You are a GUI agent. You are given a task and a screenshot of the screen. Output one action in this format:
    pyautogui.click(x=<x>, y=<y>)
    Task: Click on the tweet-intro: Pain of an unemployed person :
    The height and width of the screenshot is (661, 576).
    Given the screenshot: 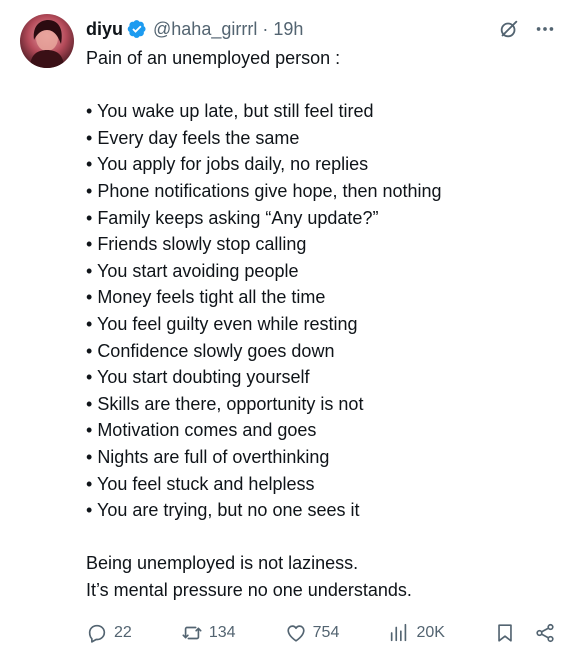 What is the action you would take?
    pyautogui.click(x=213, y=58)
    